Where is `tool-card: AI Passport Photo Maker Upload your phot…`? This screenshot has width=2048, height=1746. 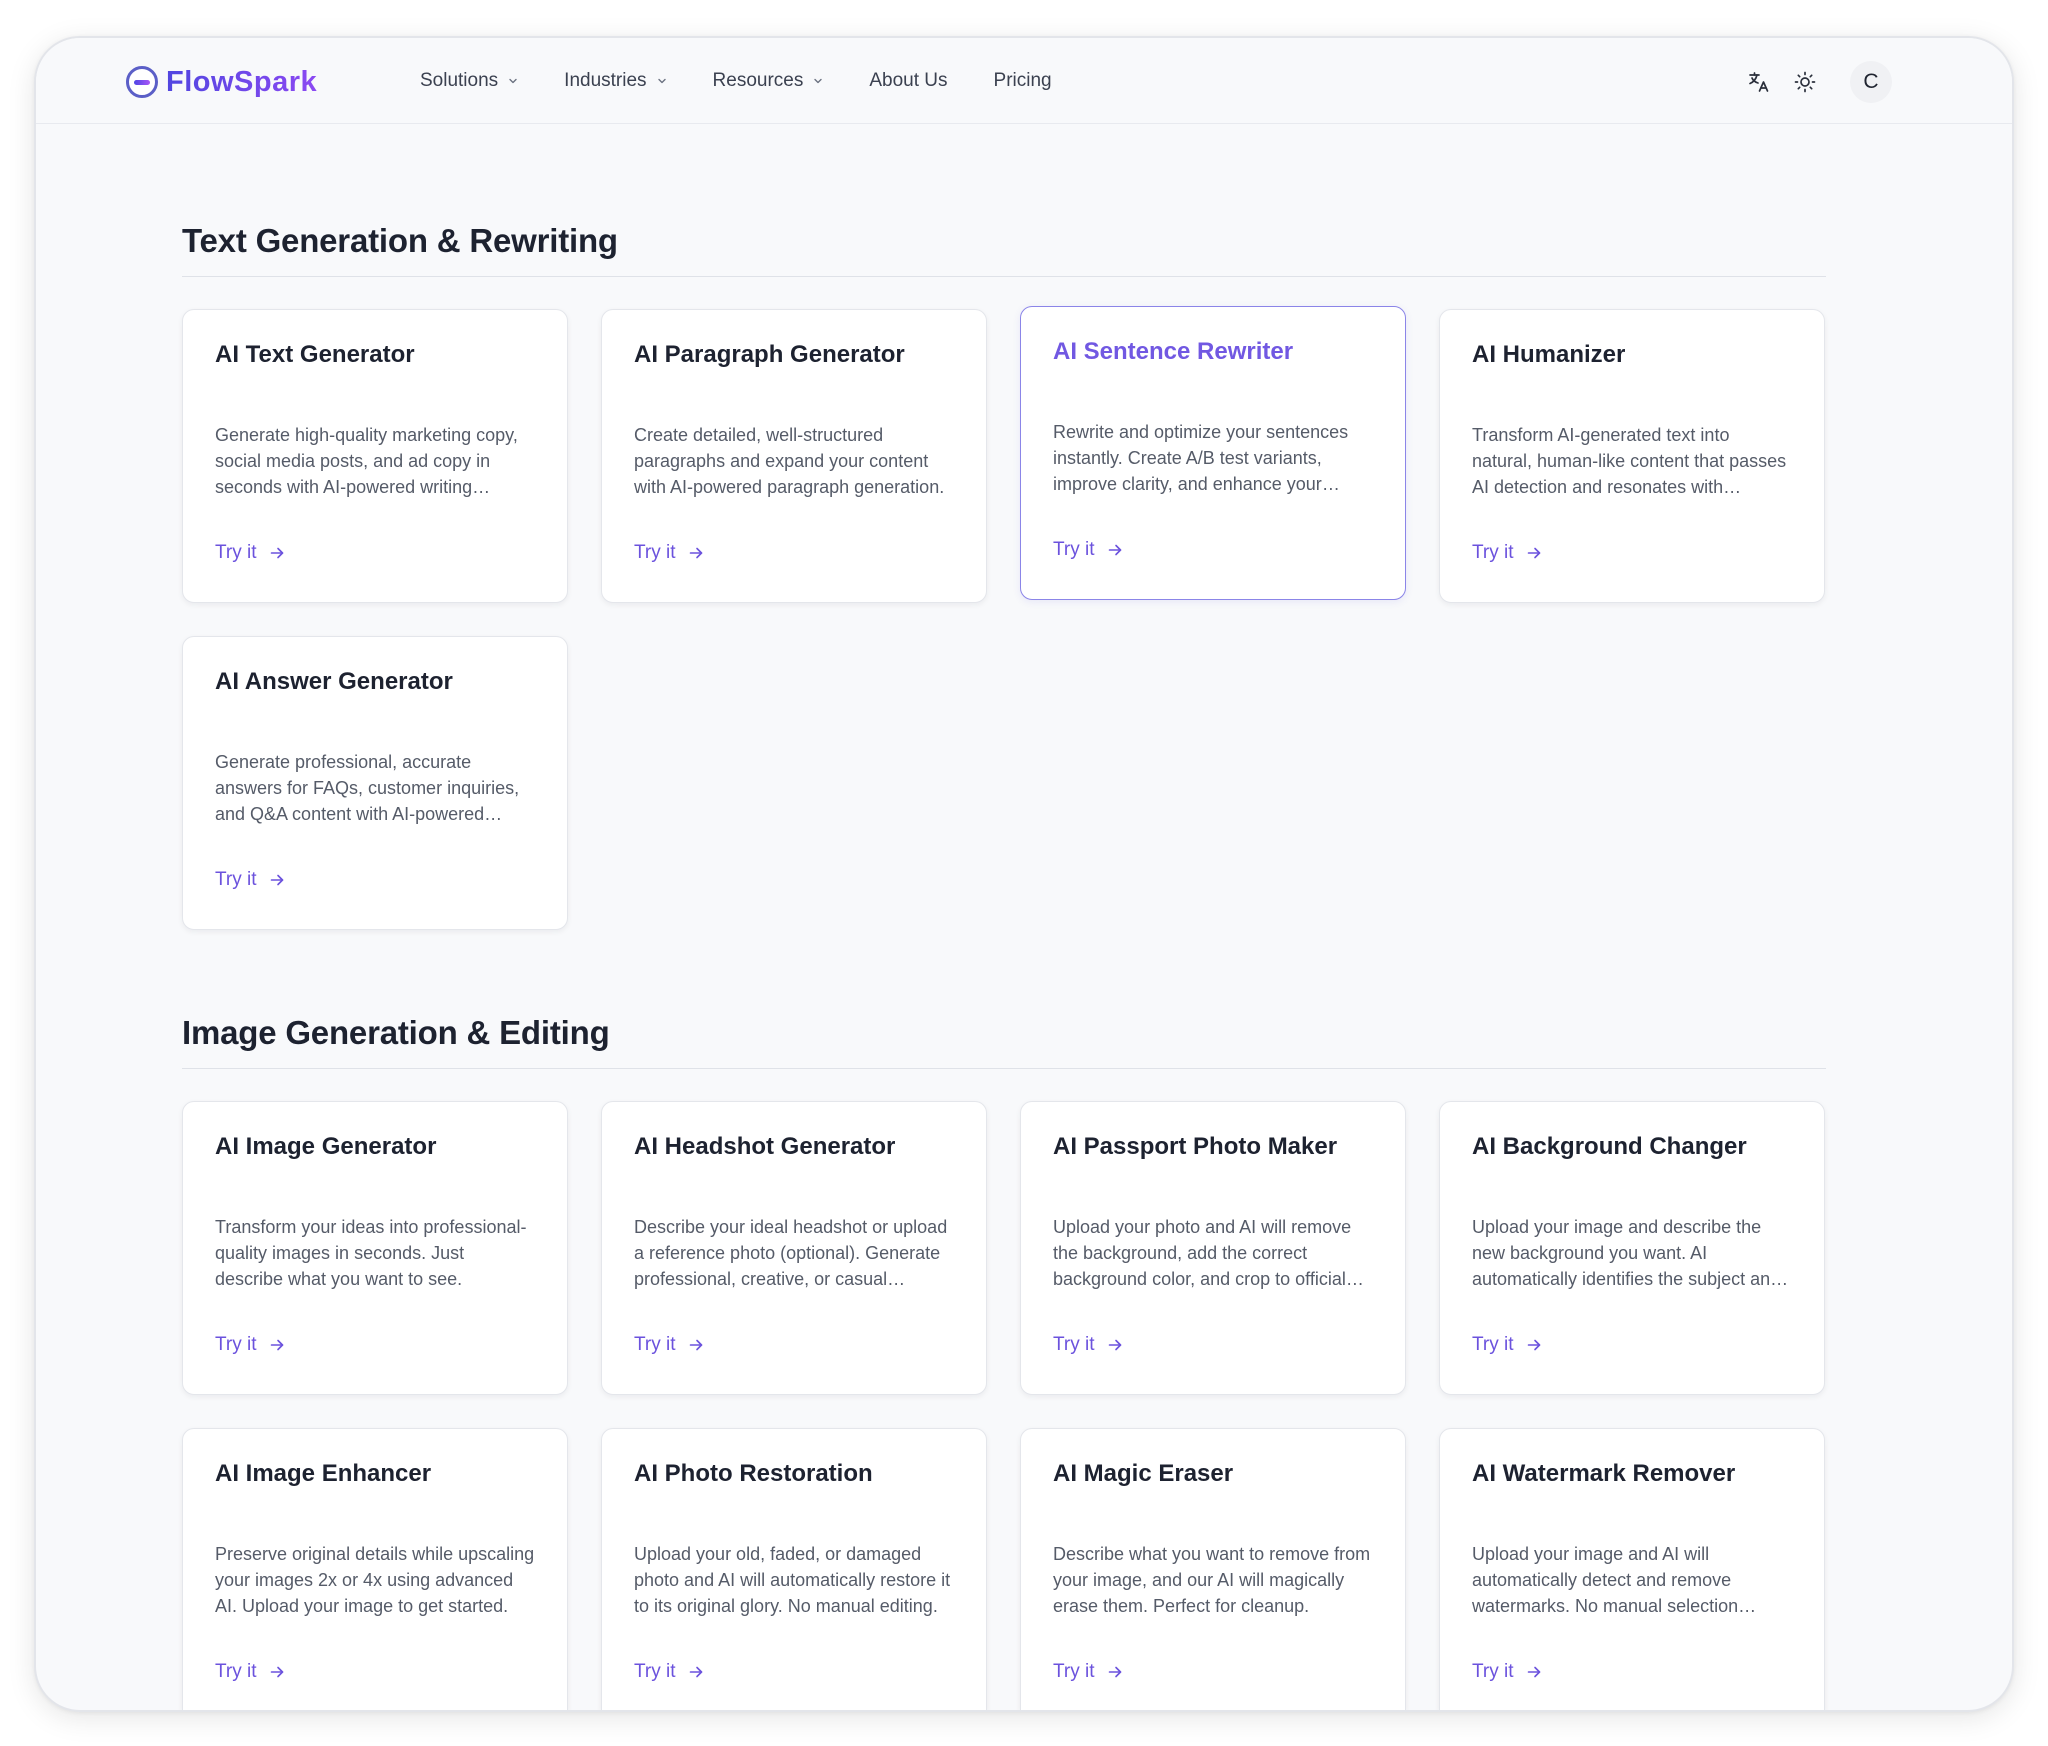 tool-card: AI Passport Photo Maker Upload your phot… is located at coordinates (1213, 1248).